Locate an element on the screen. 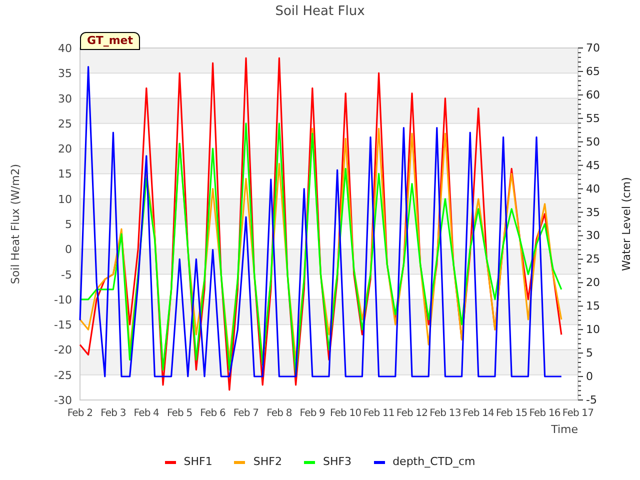 The width and height of the screenshot is (640, 480). x-tick-label: Feb 14 is located at coordinates (478, 413).